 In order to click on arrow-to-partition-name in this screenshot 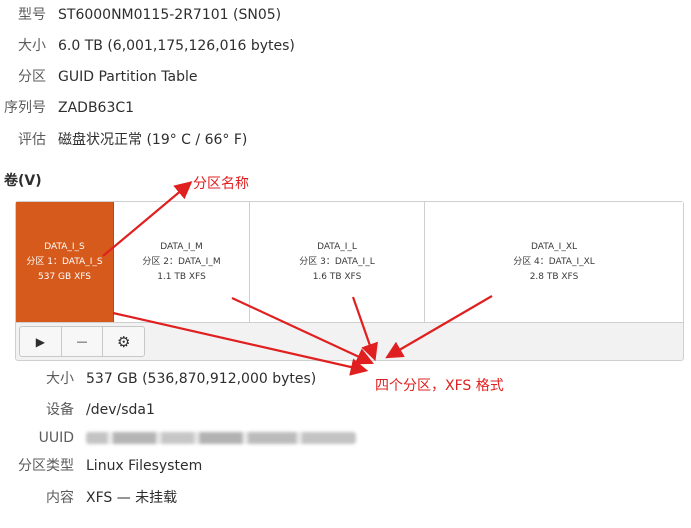, I will do `click(147, 219)`.